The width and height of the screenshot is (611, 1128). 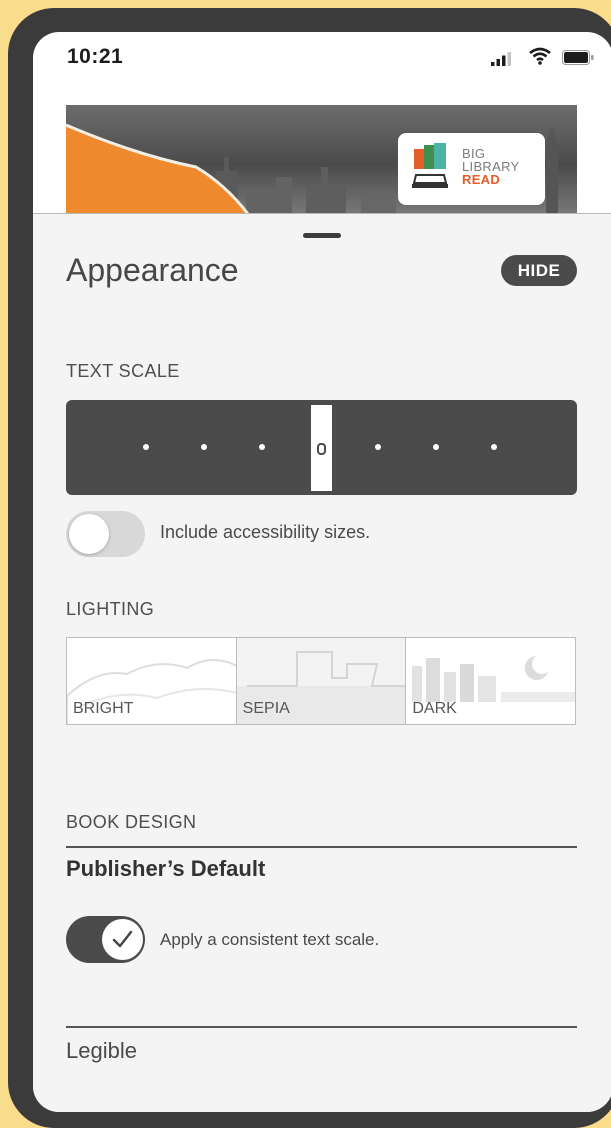 What do you see at coordinates (578, 57) in the screenshot?
I see `battery-icon` at bounding box center [578, 57].